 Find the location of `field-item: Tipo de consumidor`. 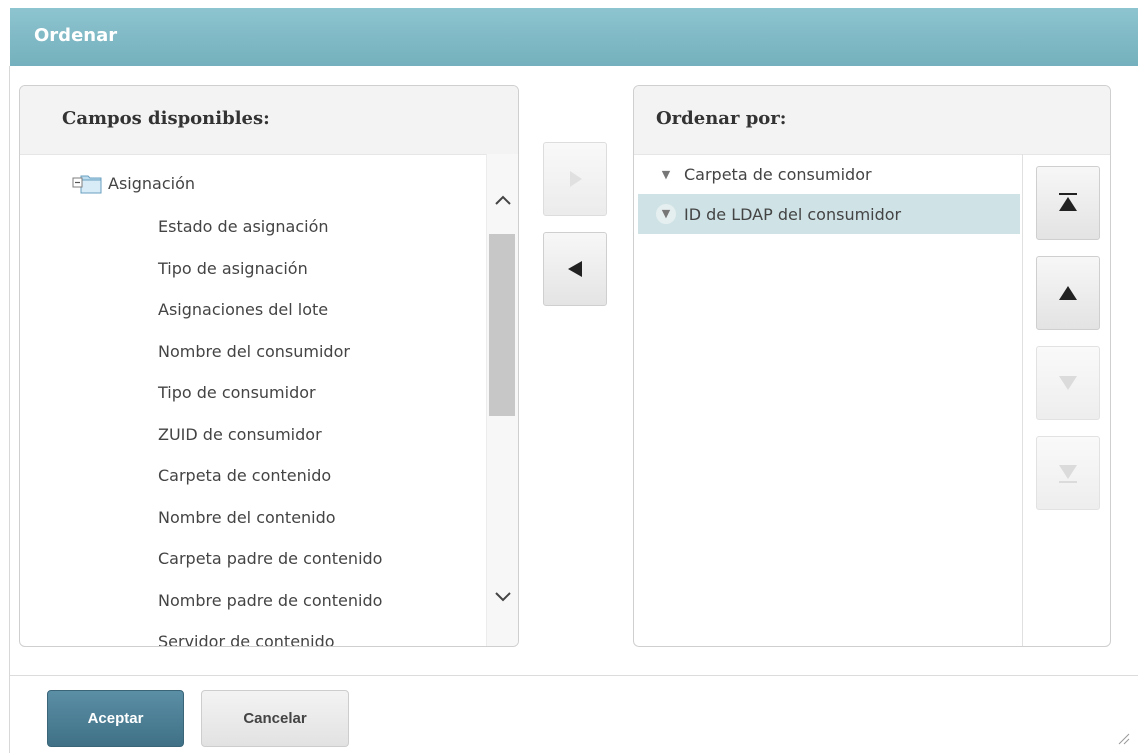

field-item: Tipo de consumidor is located at coordinates (270, 393).